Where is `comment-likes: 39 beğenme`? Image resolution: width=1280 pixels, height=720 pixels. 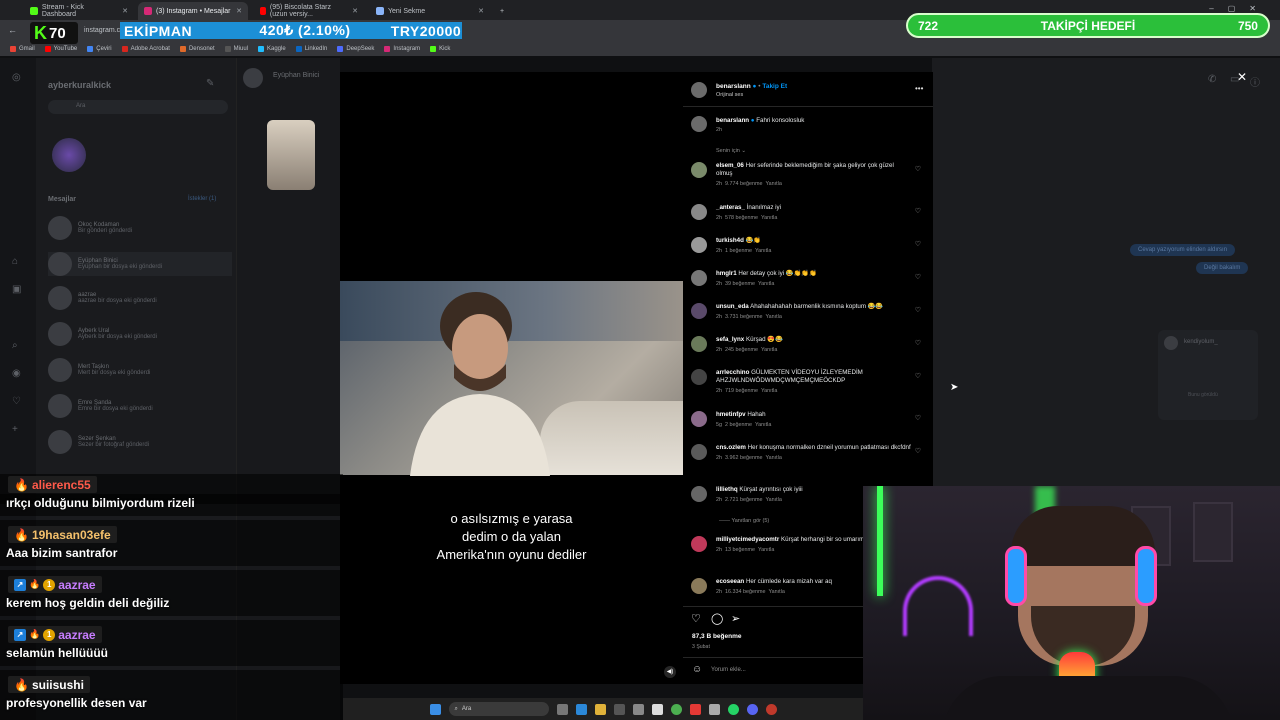
comment-likes: 39 beğenme is located at coordinates (740, 284).